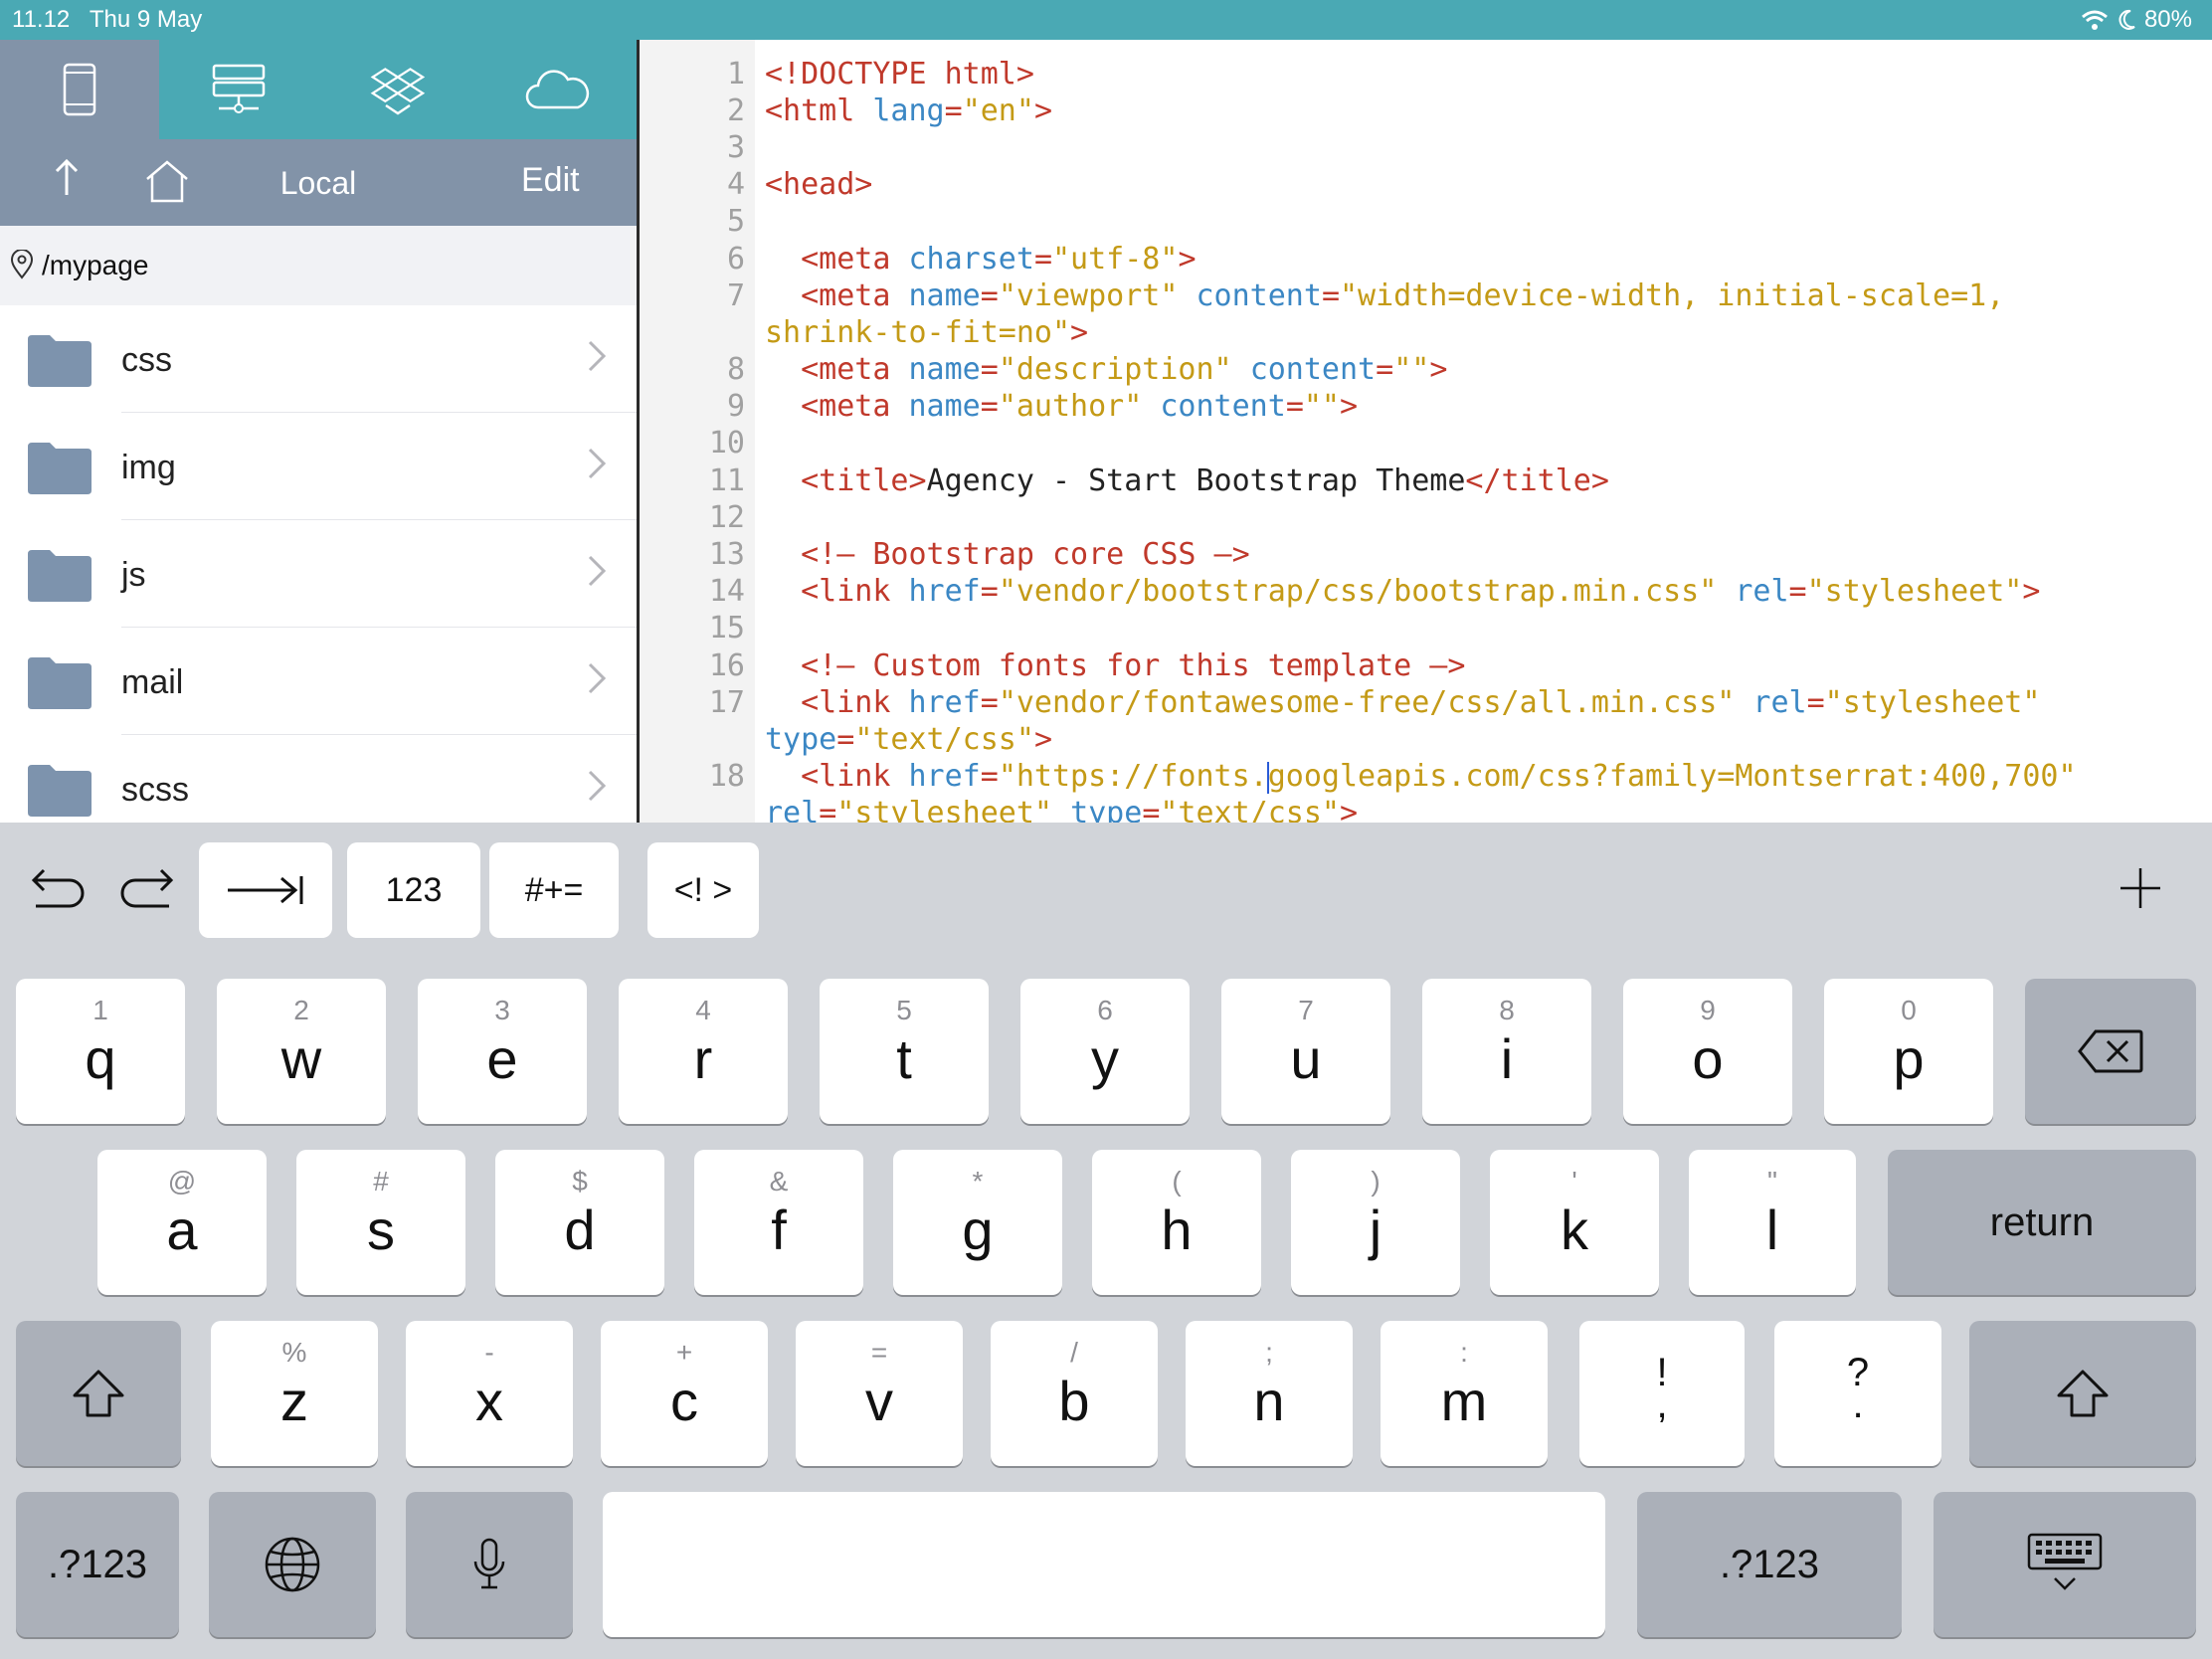 The height and width of the screenshot is (1659, 2212). What do you see at coordinates (97, 1564) in the screenshot?
I see `numbers-mode-key-left: .?123` at bounding box center [97, 1564].